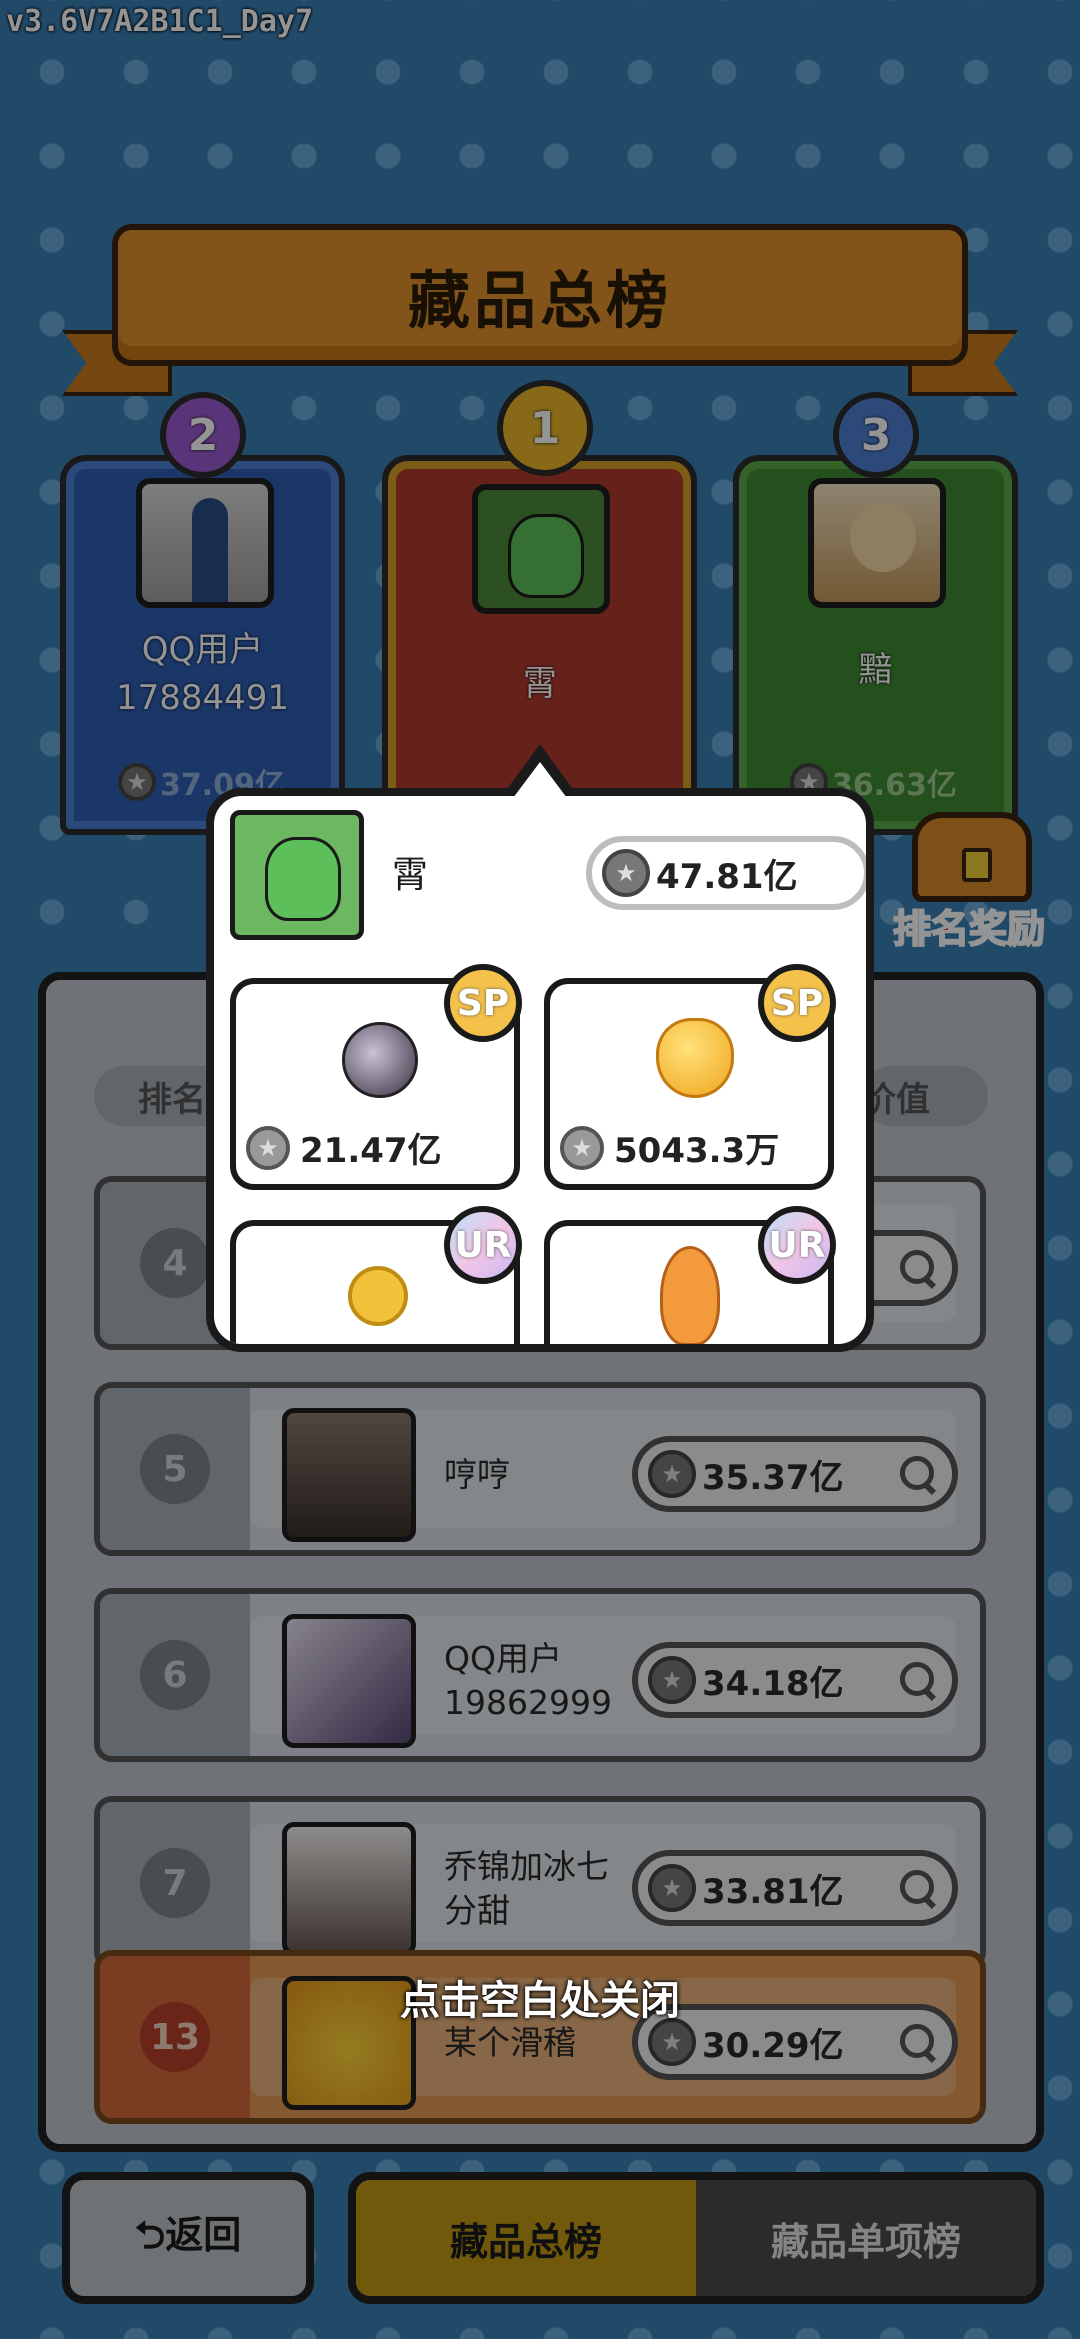 This screenshot has width=1080, height=2339. I want to click on close-hint: 点击空白处关闭, so click(540, 2001).